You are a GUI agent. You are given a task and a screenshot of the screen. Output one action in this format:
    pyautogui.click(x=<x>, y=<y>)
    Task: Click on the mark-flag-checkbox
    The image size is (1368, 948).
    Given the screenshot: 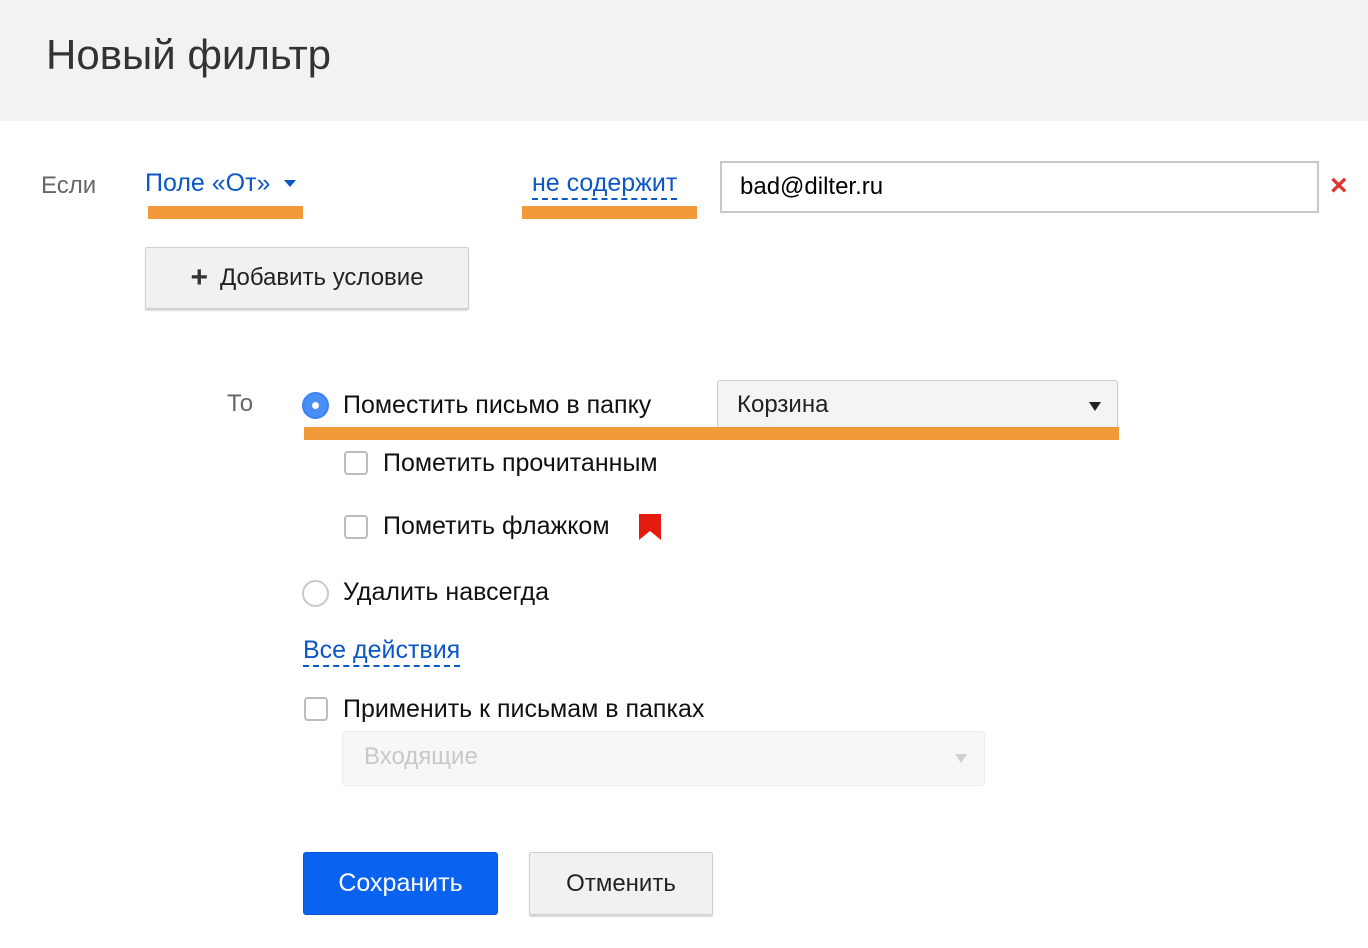 What is the action you would take?
    pyautogui.click(x=356, y=527)
    